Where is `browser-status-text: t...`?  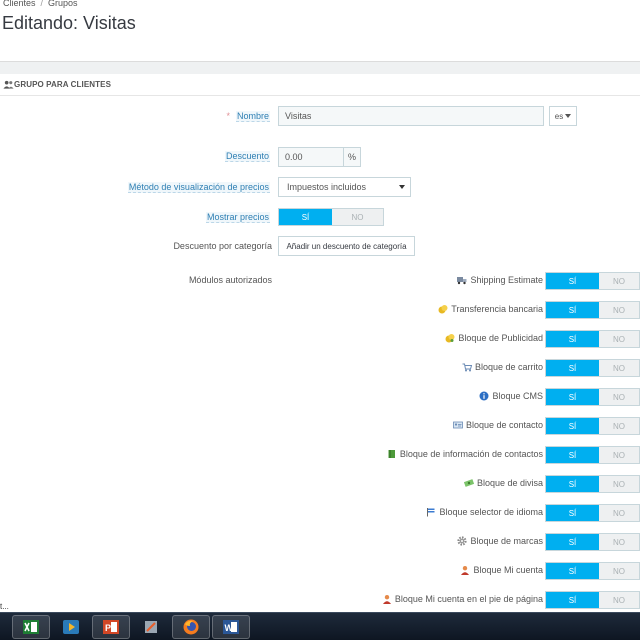 browser-status-text: t... is located at coordinates (4, 606).